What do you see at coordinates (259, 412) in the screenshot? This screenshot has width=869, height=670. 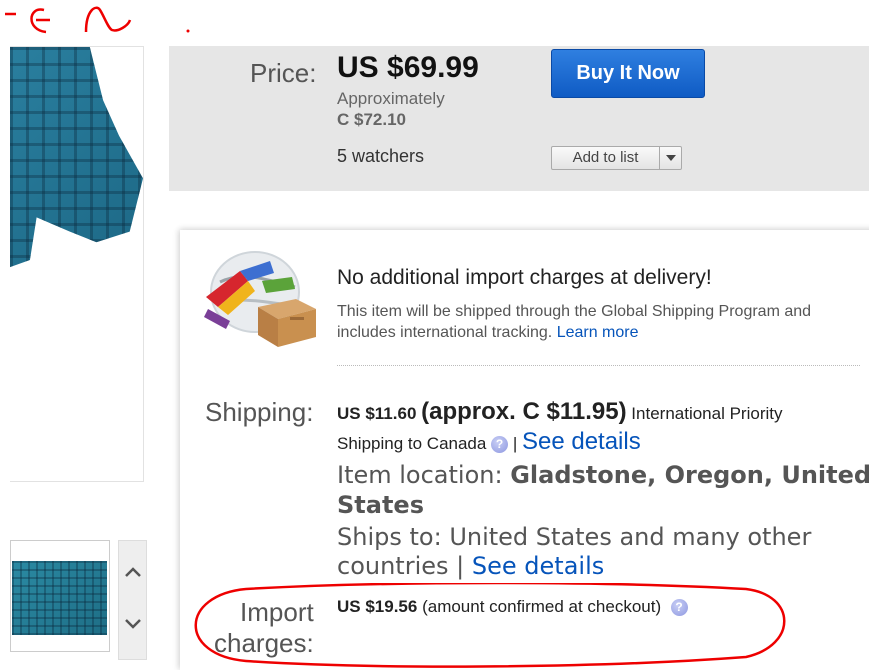 I see `shipping-label: Shipping:` at bounding box center [259, 412].